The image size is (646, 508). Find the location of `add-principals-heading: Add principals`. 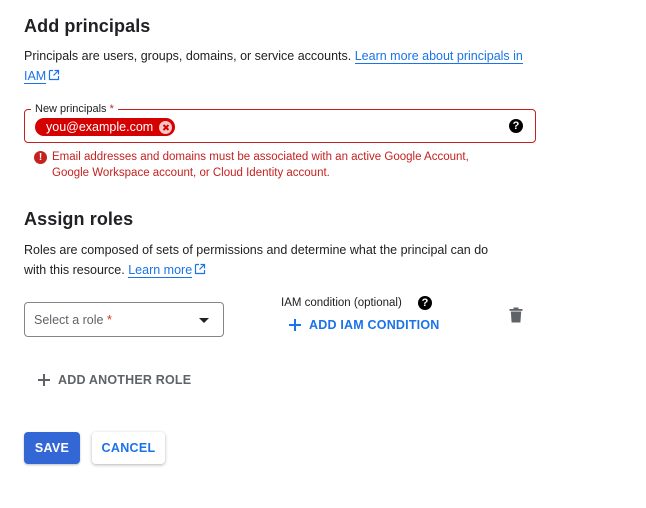

add-principals-heading: Add principals is located at coordinates (87, 26).